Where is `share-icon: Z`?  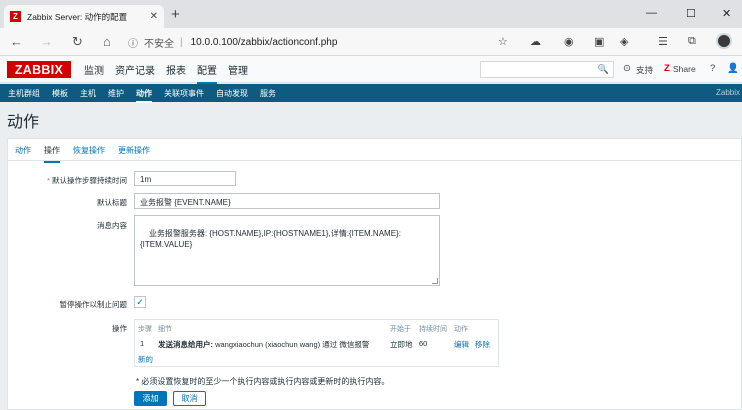 share-icon: Z is located at coordinates (667, 68).